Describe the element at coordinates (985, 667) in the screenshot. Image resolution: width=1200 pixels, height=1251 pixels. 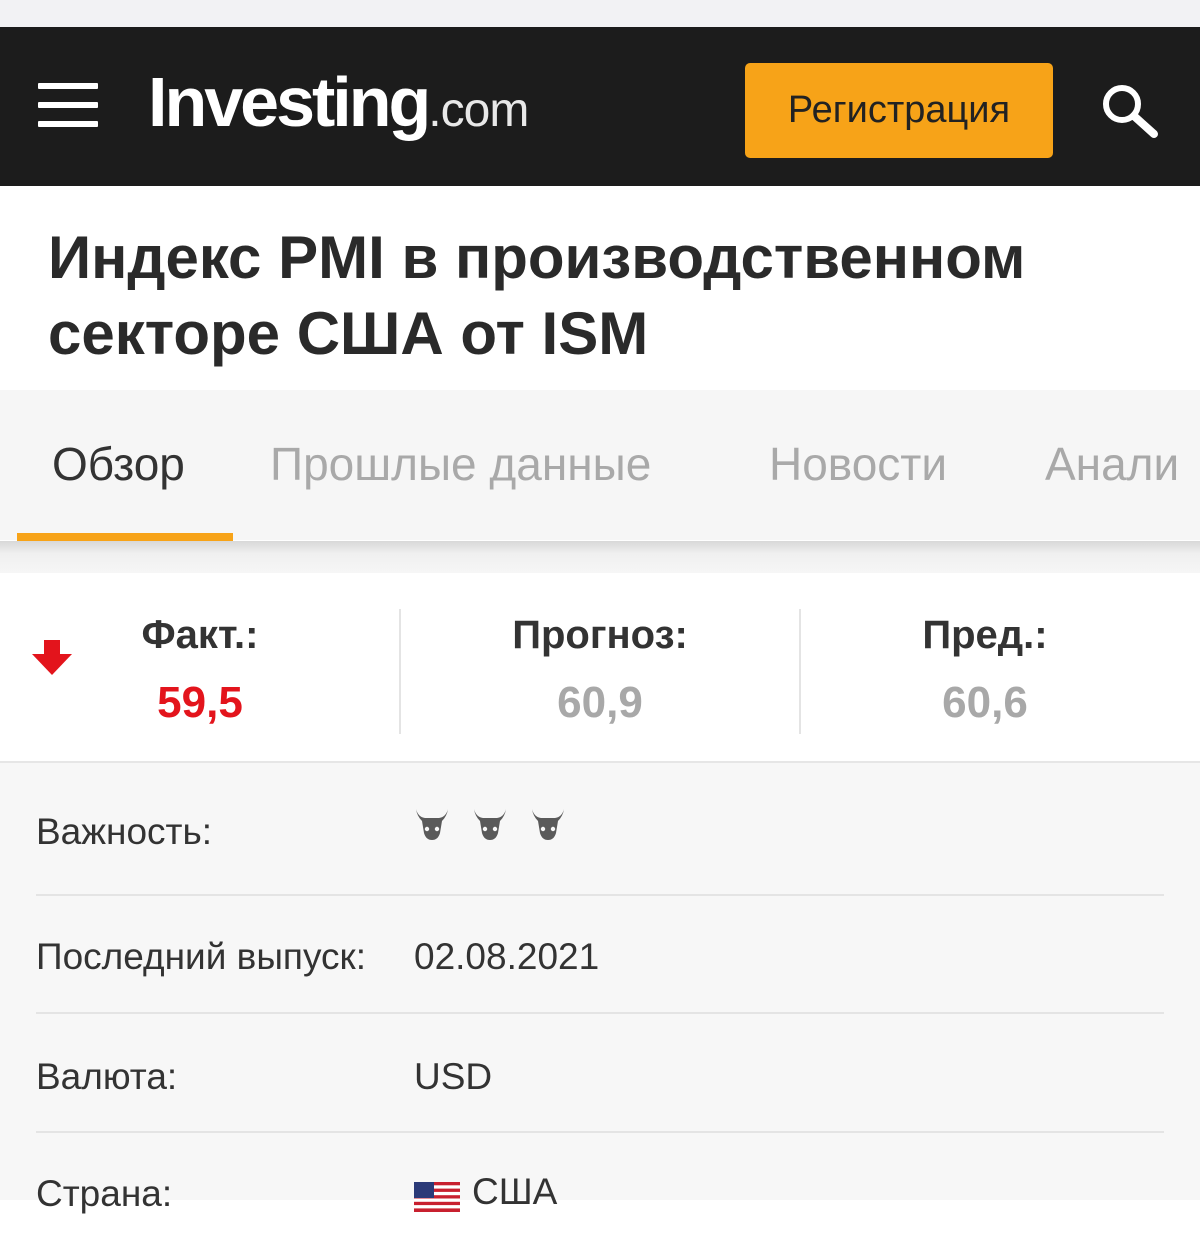
I see `previous-column: Пред.: 60,6` at that location.